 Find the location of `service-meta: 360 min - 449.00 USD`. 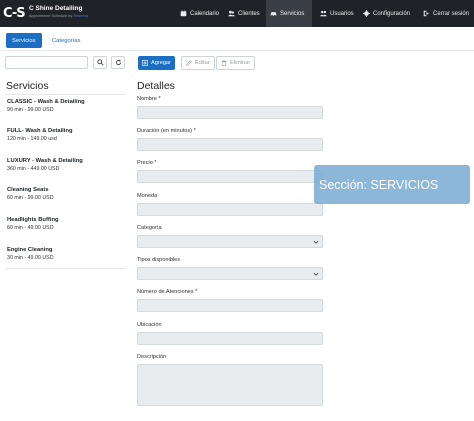

service-meta: 360 min - 449.00 USD is located at coordinates (33, 169).